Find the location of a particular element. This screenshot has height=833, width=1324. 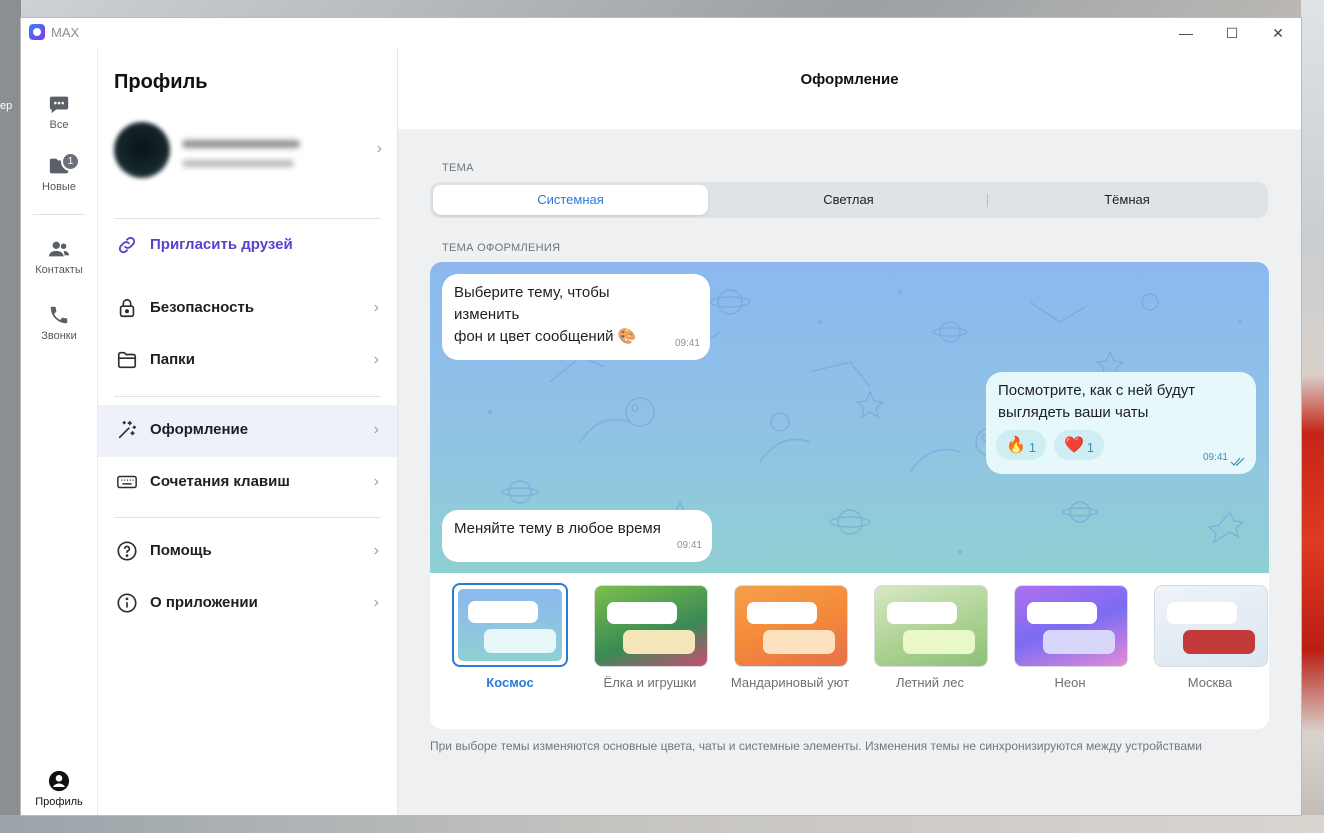

theme-mode-light: Светлая is located at coordinates (848, 200).